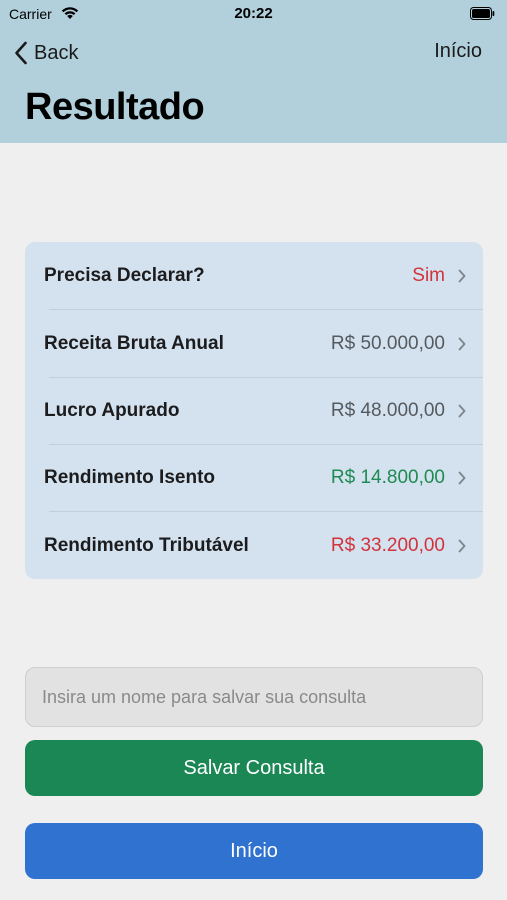 The image size is (507, 900). I want to click on result-label: Rendimento Isento, so click(130, 477).